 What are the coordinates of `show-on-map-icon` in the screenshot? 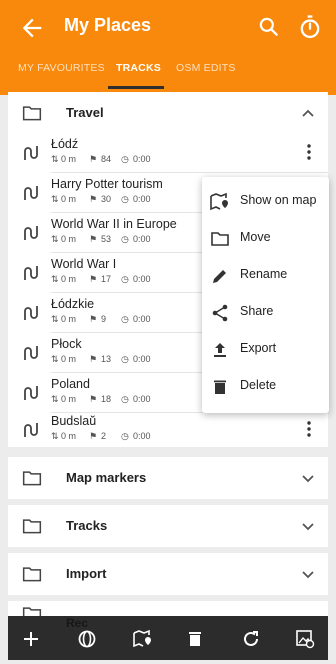 It's located at (143, 639).